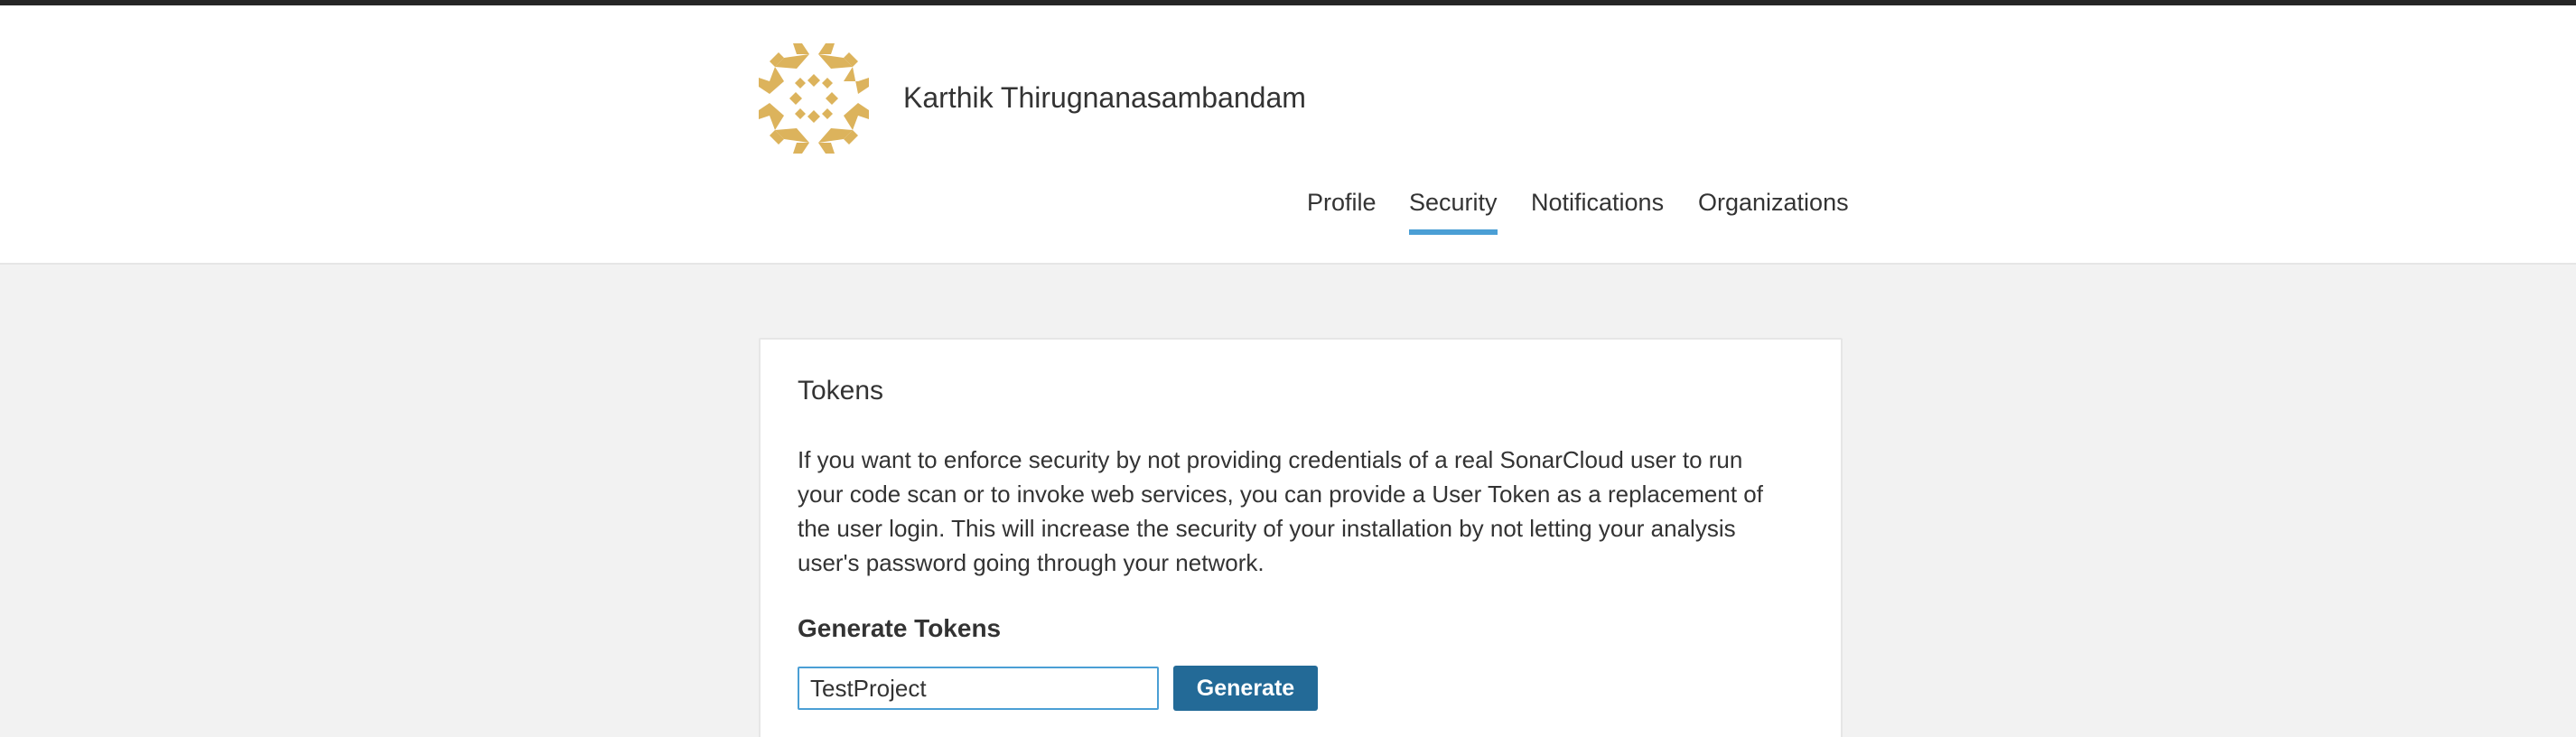 The height and width of the screenshot is (737, 2576). What do you see at coordinates (1245, 689) in the screenshot?
I see `generate-button: Generate` at bounding box center [1245, 689].